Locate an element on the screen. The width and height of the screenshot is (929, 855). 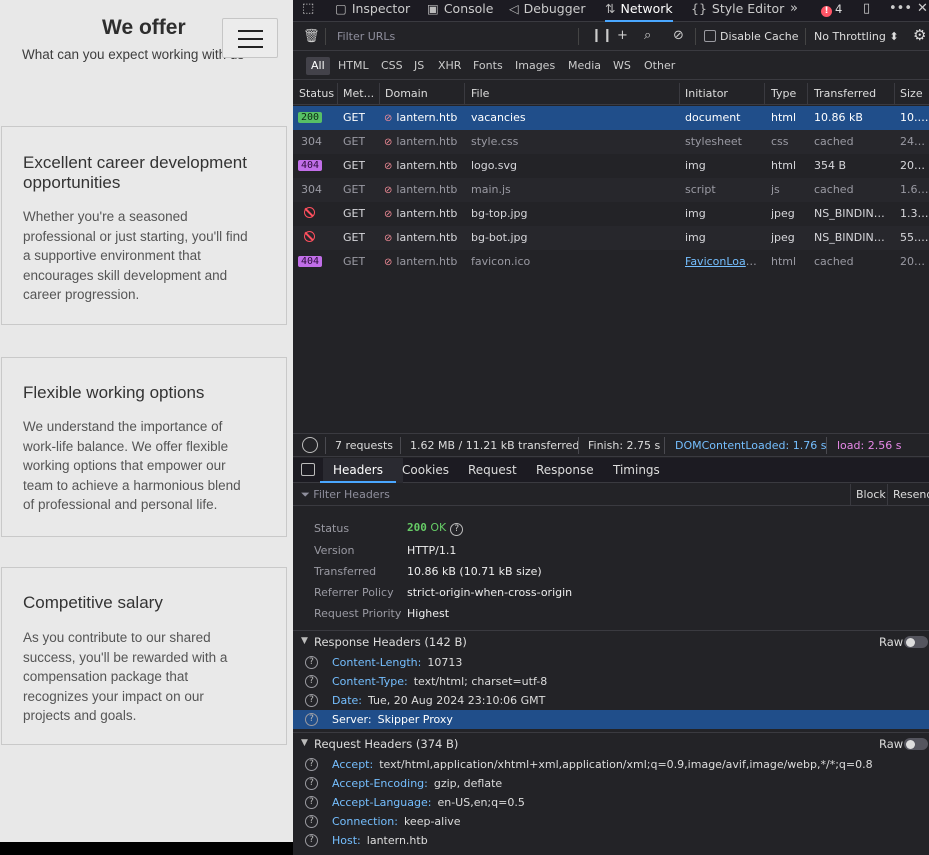
options-menu-icon: ••• is located at coordinates (900, 10).